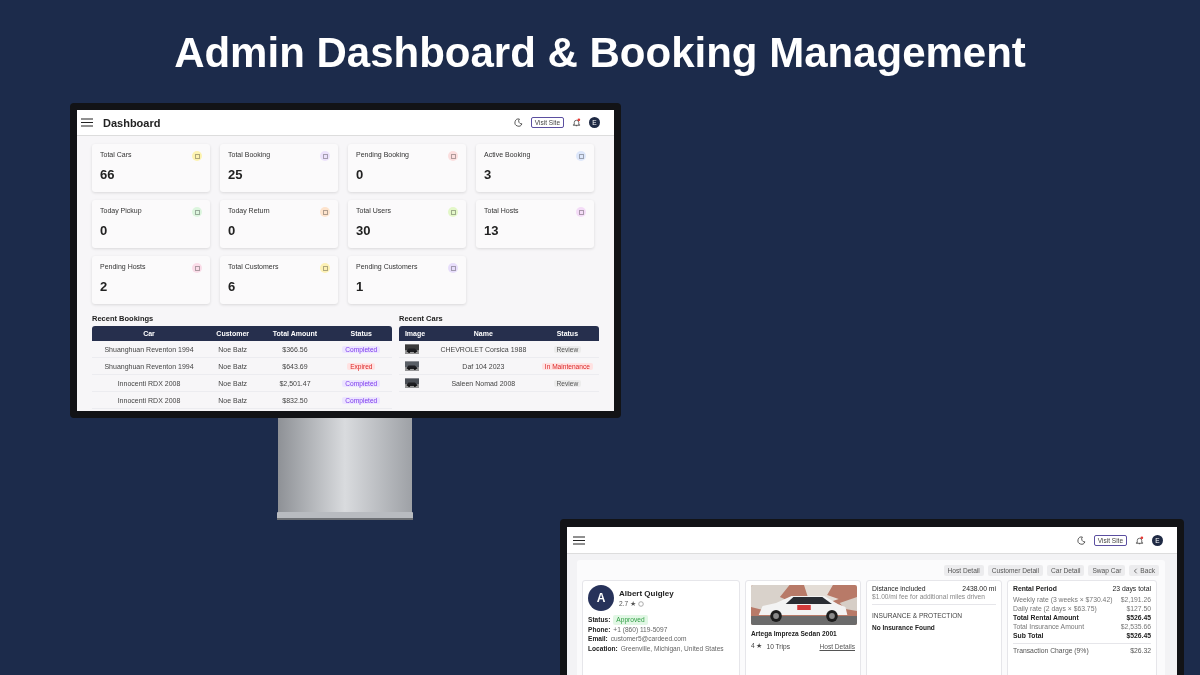 The width and height of the screenshot is (1200, 675). I want to click on stat-value: 6, so click(232, 286).